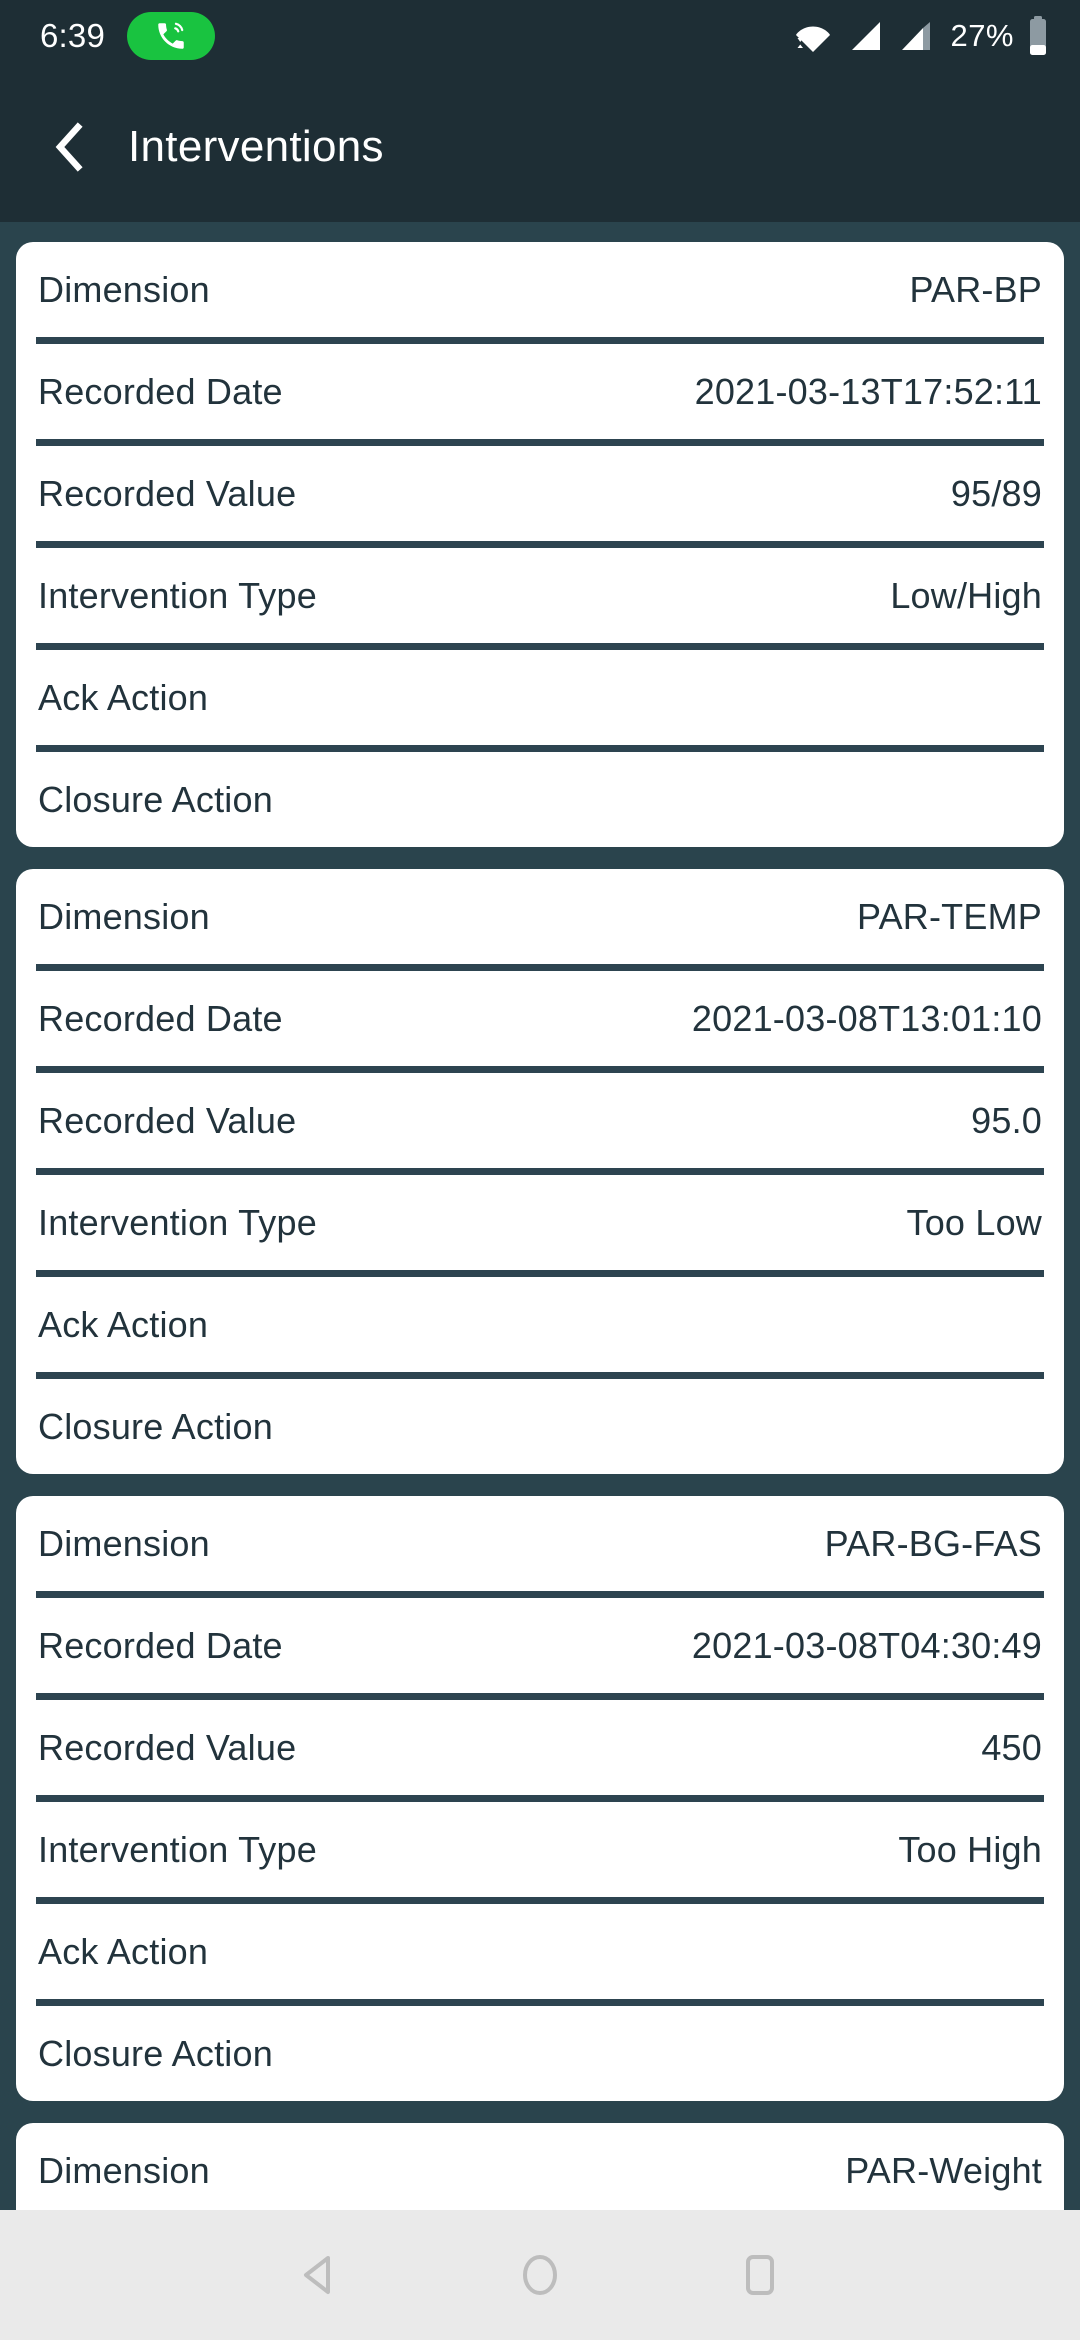 The image size is (1080, 2340). Describe the element at coordinates (540, 147) in the screenshot. I see `app-bar: Interventions` at that location.